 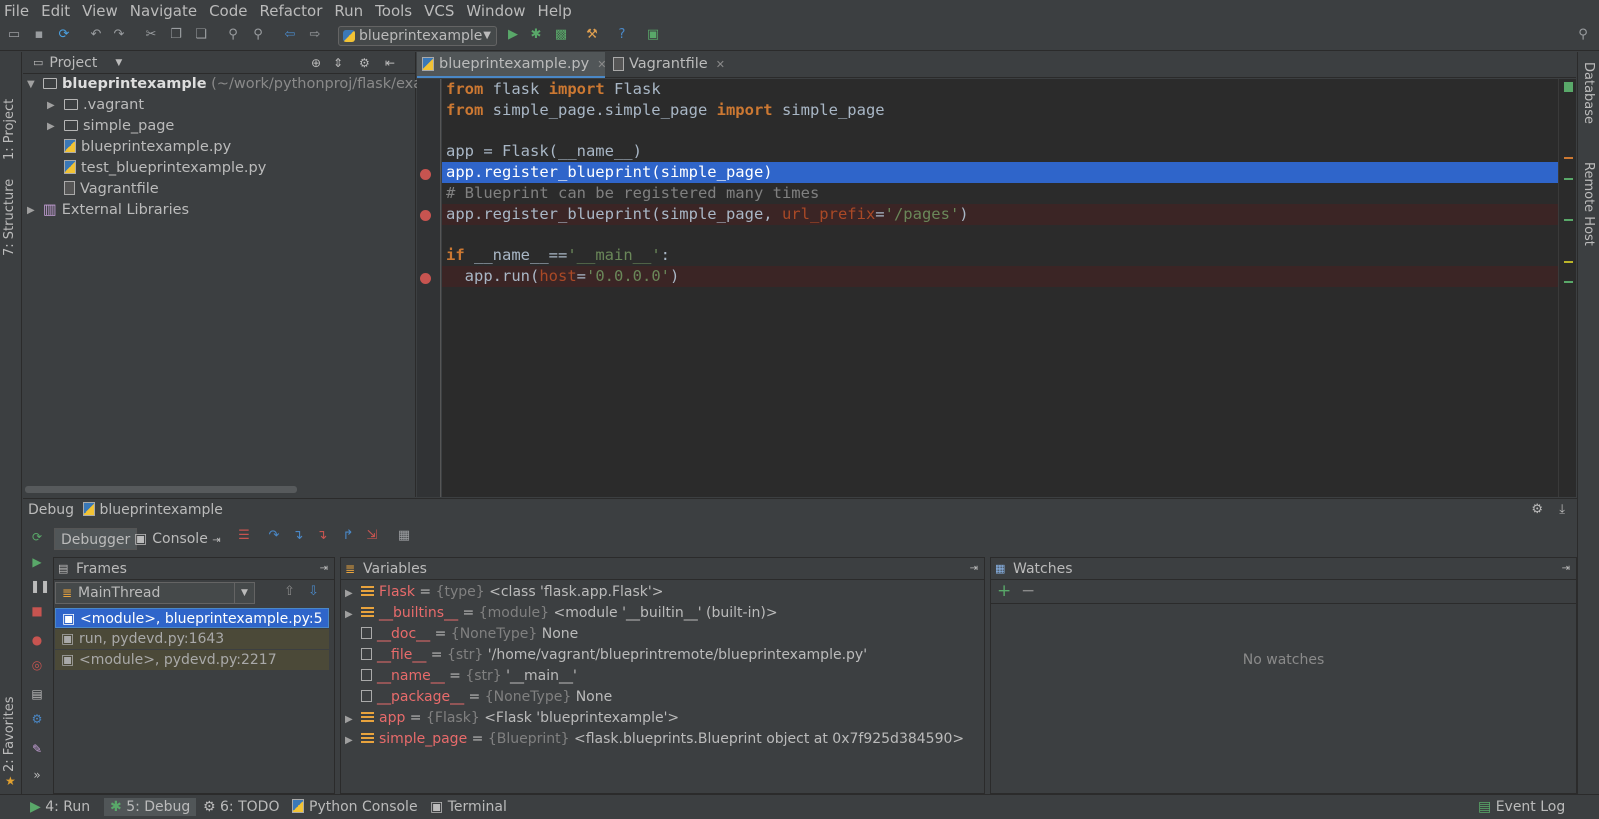 What do you see at coordinates (290, 11) in the screenshot?
I see `menu-refactor: Refactor` at bounding box center [290, 11].